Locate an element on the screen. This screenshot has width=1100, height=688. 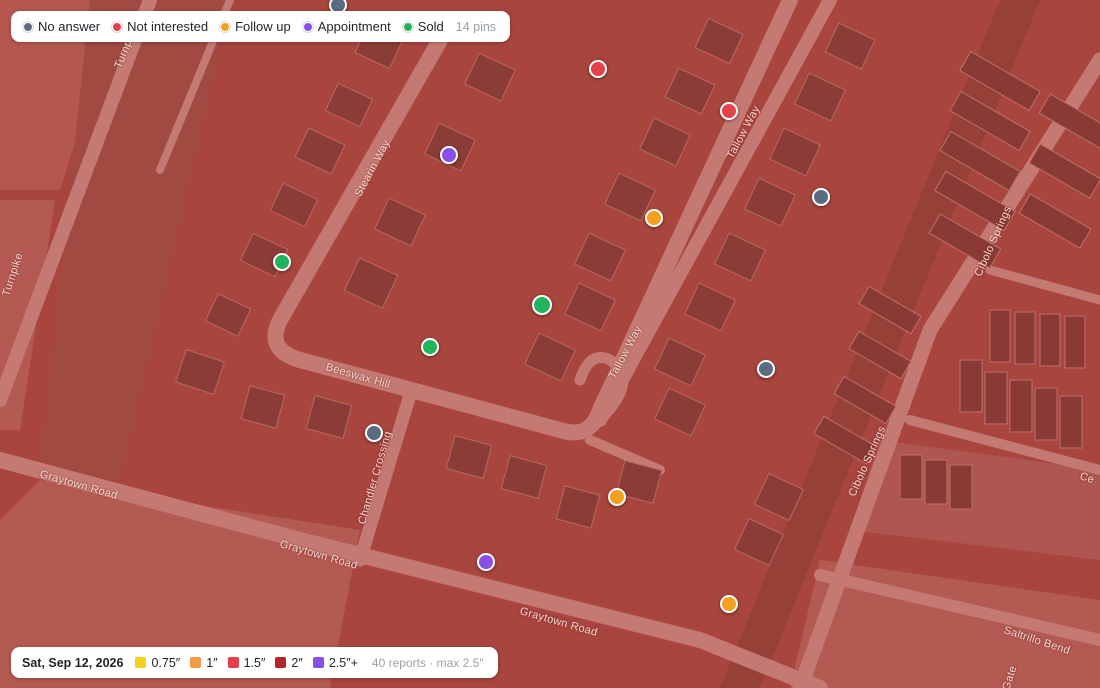
hail-size-item: 1″ is located at coordinates (204, 662).